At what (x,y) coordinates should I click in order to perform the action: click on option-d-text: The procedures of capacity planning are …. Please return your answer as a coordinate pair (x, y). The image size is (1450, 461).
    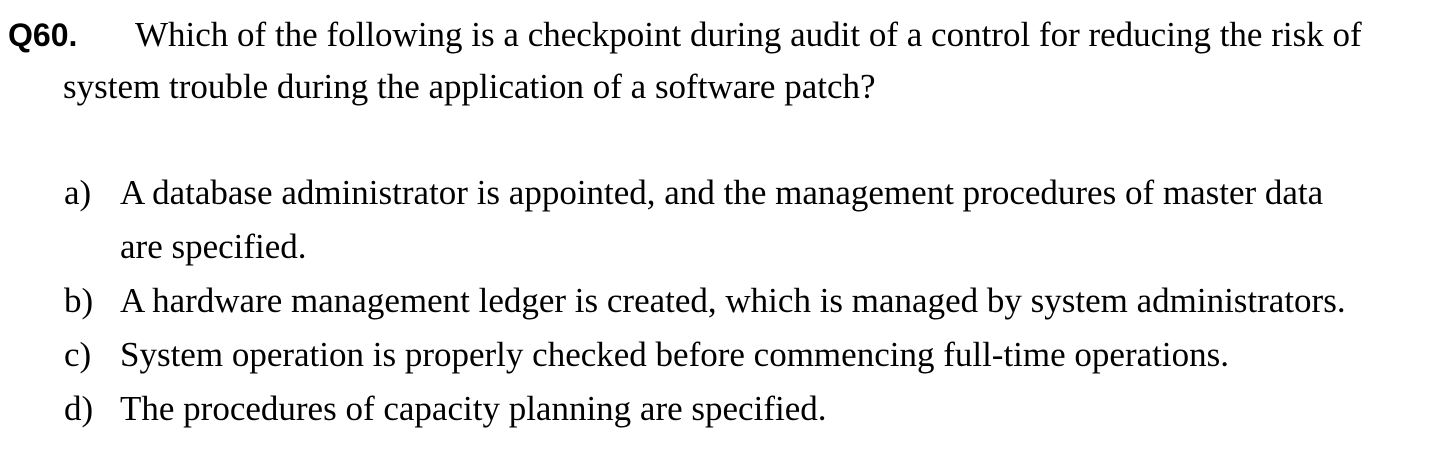
    Looking at the image, I should click on (473, 408).